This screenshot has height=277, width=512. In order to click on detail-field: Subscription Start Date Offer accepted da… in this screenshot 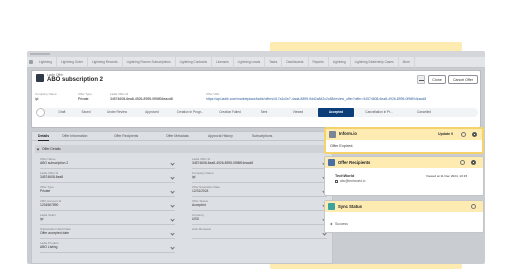, I will do `click(107, 233)`.